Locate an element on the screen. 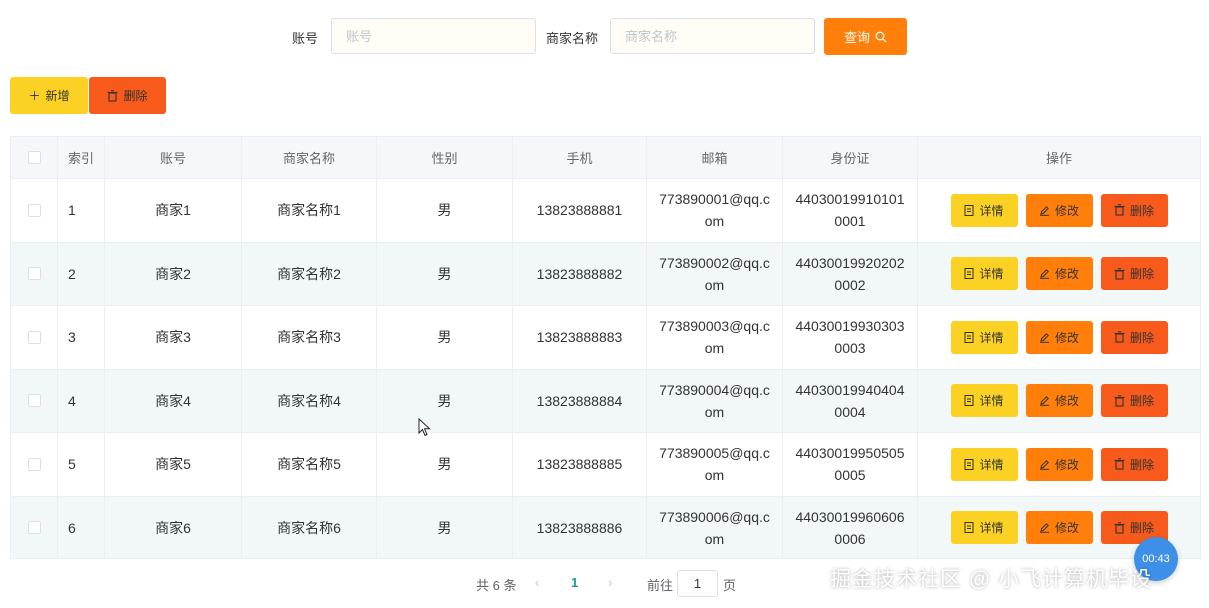 The width and height of the screenshot is (1209, 608). cell-index: 1 is located at coordinates (81, 210).